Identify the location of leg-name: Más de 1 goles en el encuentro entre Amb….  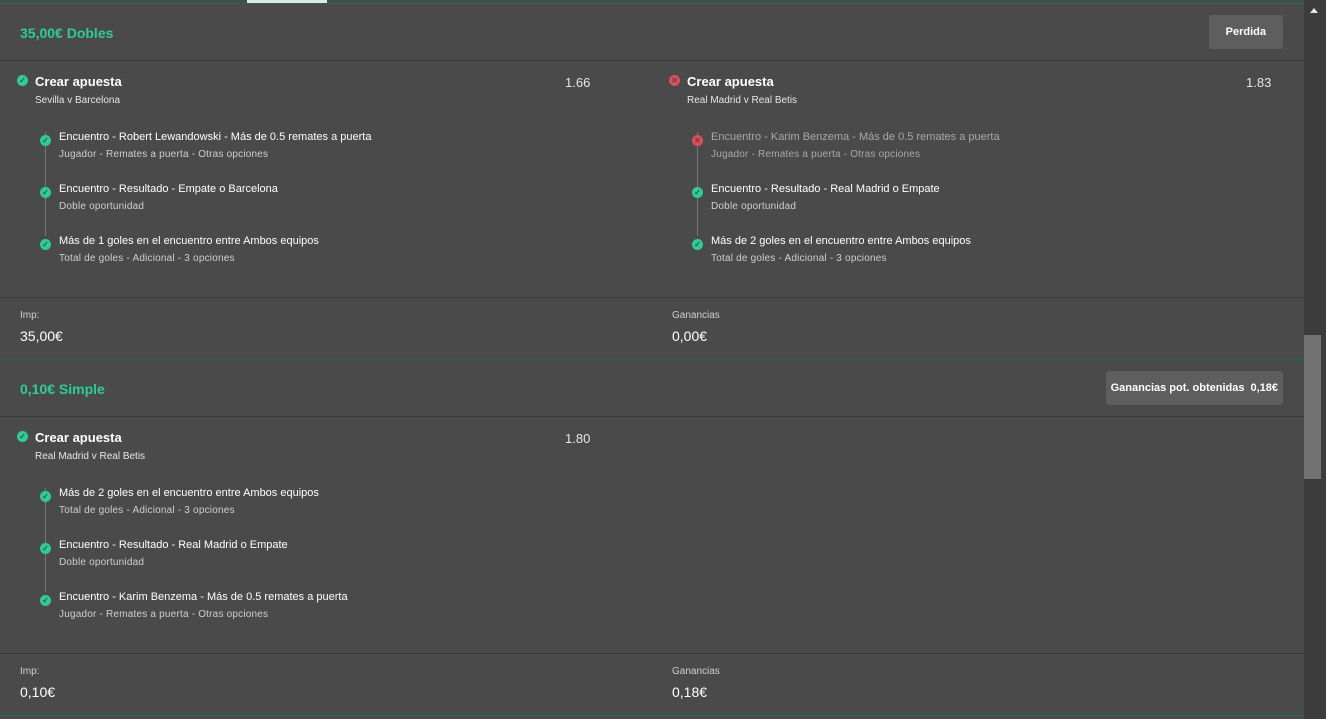
(189, 241).